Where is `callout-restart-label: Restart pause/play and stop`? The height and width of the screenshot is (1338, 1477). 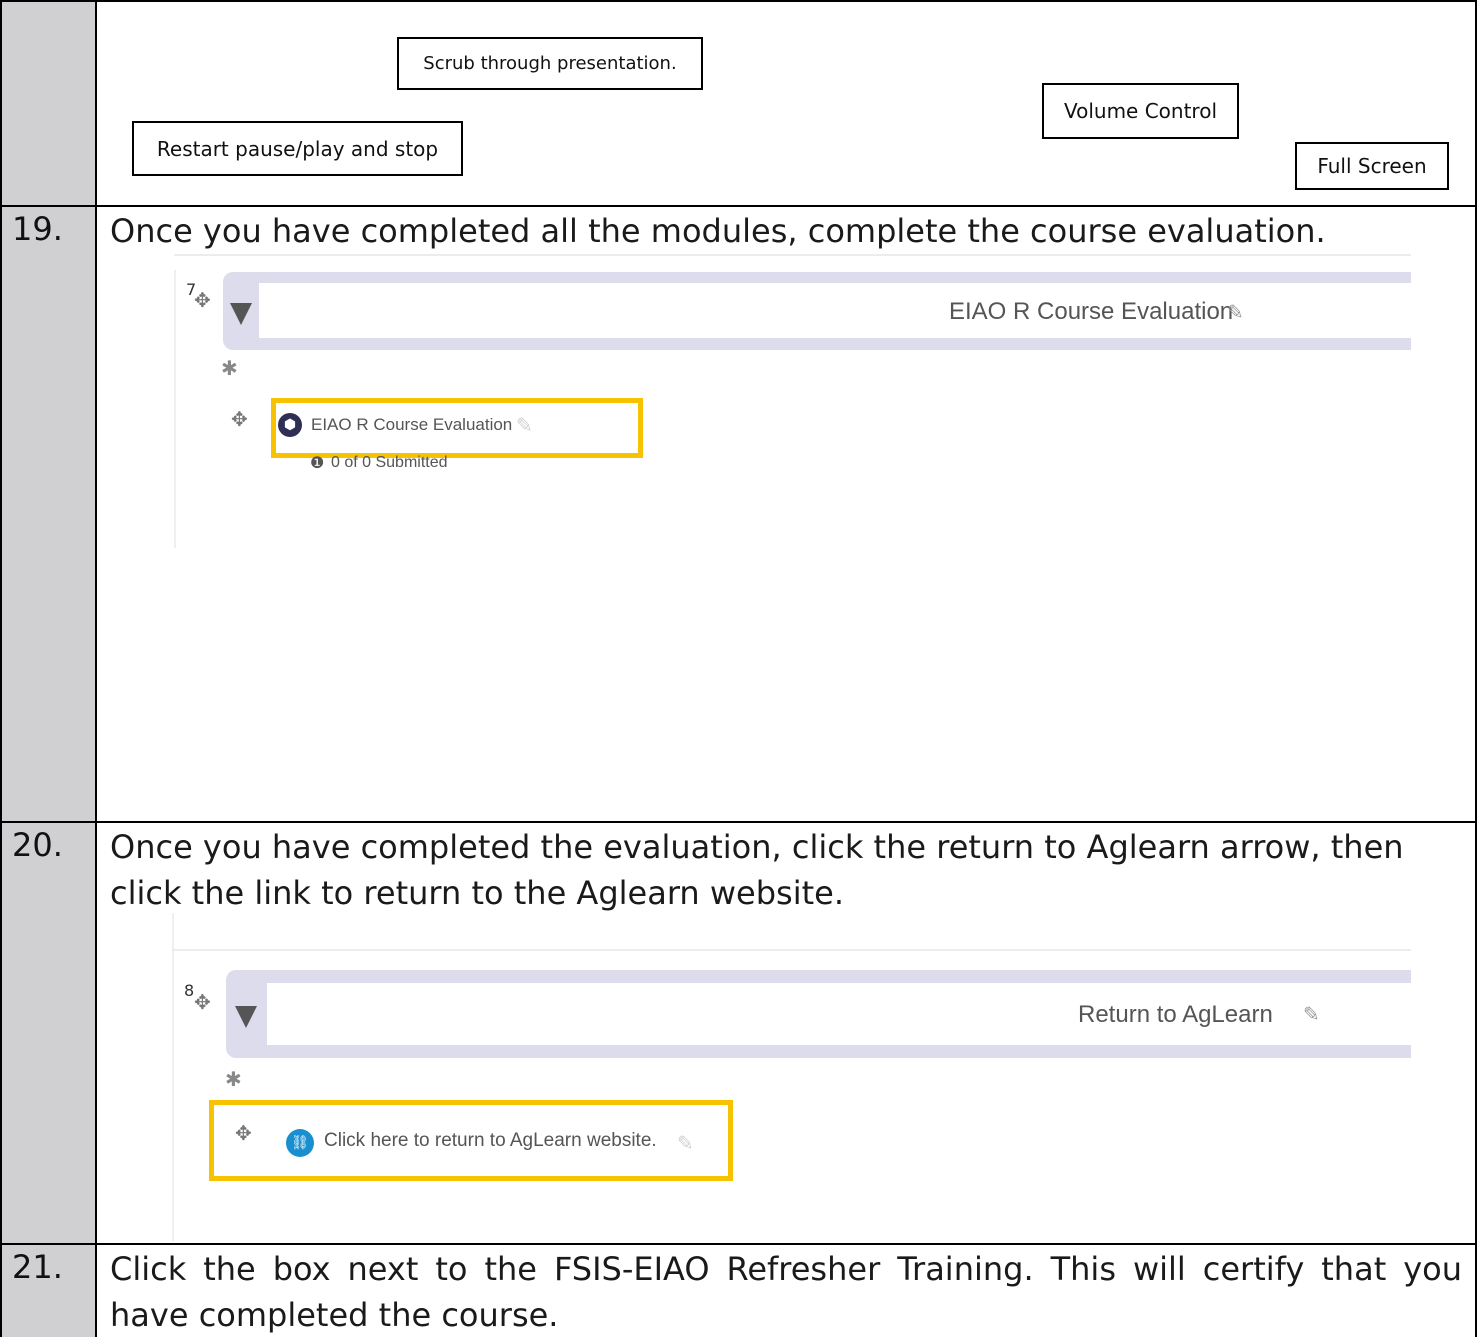 callout-restart-label: Restart pause/play and stop is located at coordinates (297, 148).